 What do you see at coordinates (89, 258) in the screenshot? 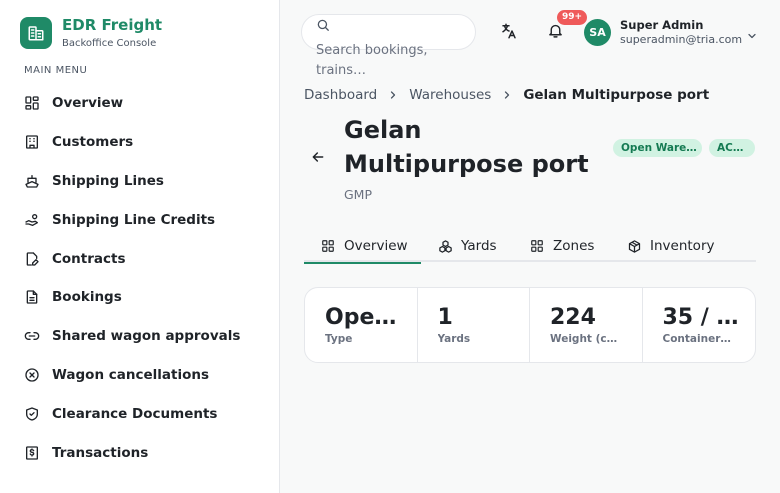
I see `sidebar-item-label: Contracts` at bounding box center [89, 258].